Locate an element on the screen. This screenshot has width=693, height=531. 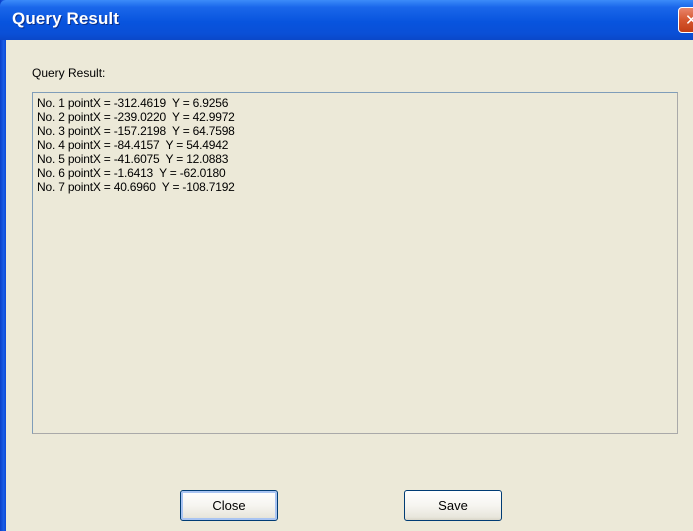
close-button: Close is located at coordinates (229, 505).